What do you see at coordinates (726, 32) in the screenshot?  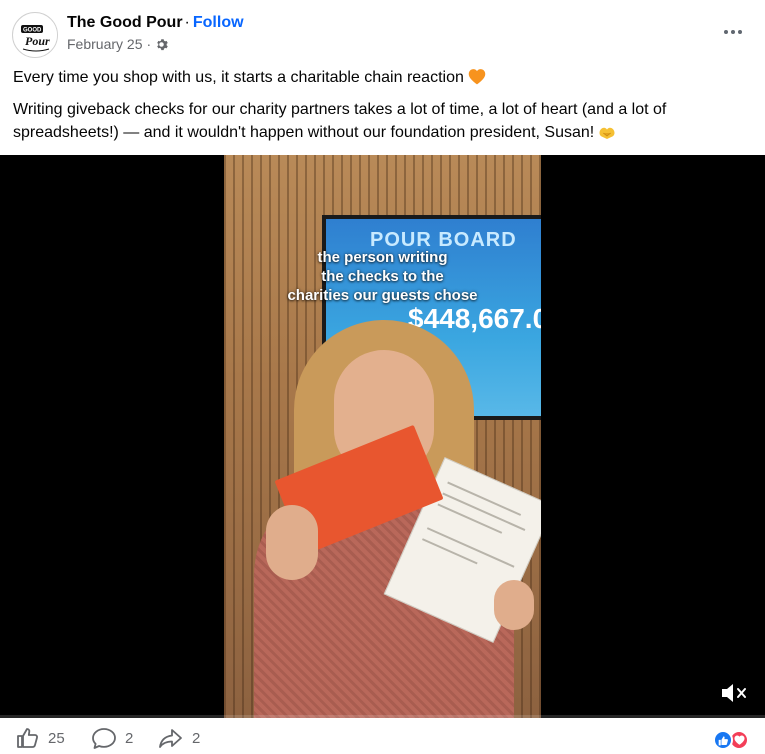 I see `more-horizontal-icon` at bounding box center [726, 32].